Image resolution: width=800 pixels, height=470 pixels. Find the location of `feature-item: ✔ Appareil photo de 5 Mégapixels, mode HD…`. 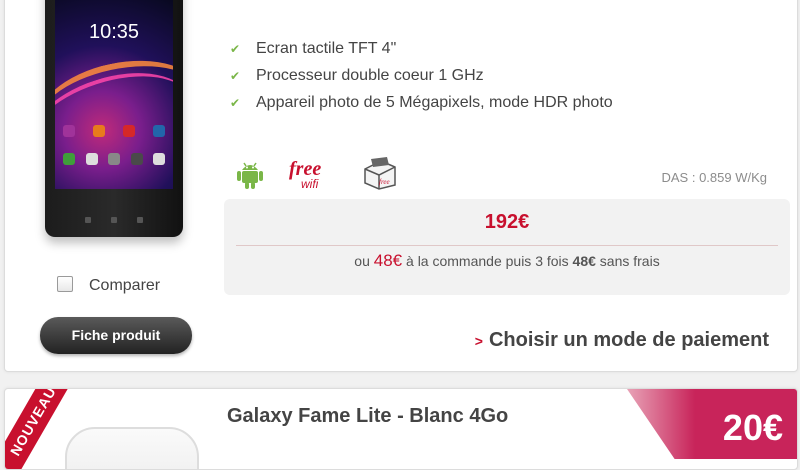

feature-item: ✔ Appareil photo de 5 Mégapixels, mode HD… is located at coordinates (421, 102).